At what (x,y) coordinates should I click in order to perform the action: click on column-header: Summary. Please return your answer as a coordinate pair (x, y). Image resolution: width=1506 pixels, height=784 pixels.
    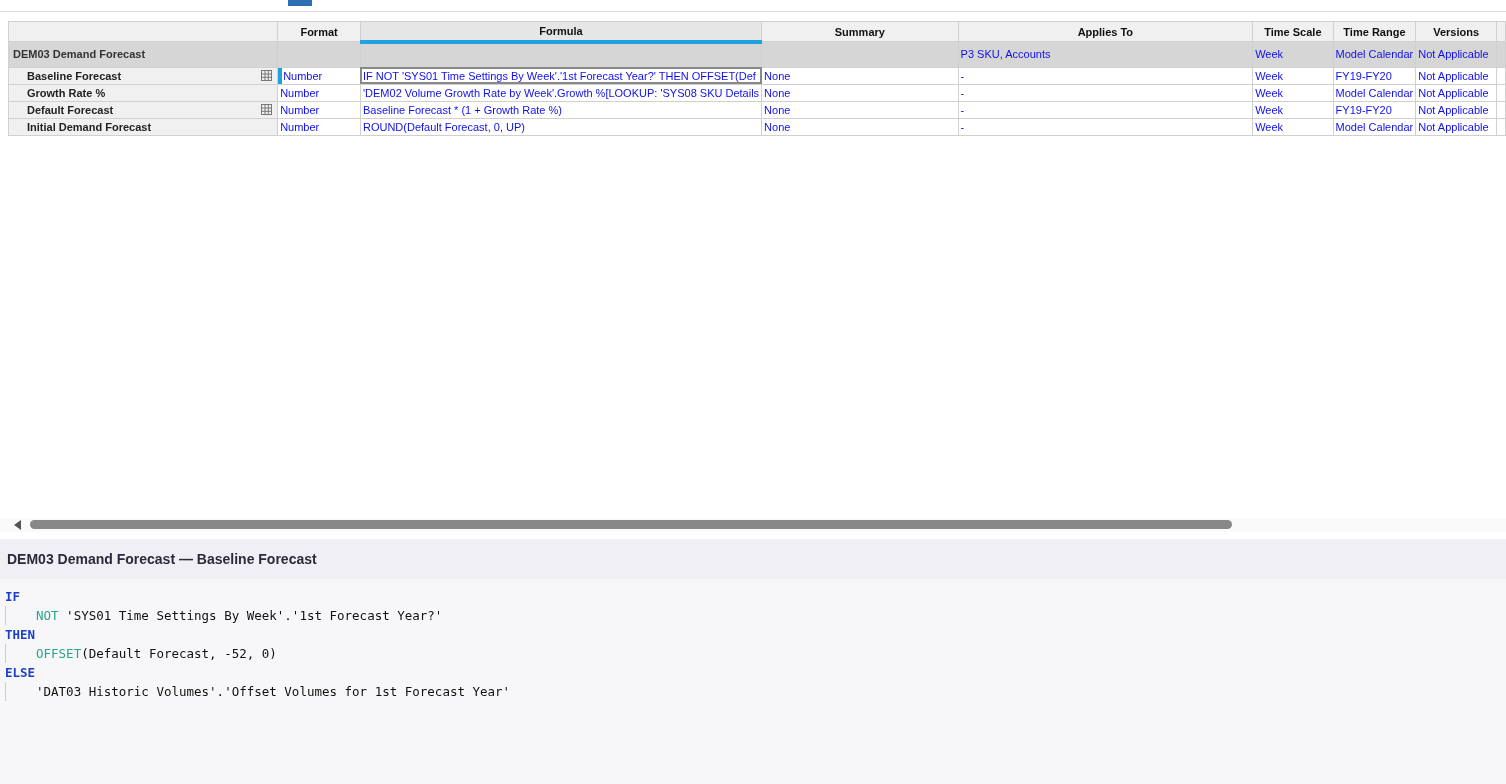
    Looking at the image, I should click on (860, 31).